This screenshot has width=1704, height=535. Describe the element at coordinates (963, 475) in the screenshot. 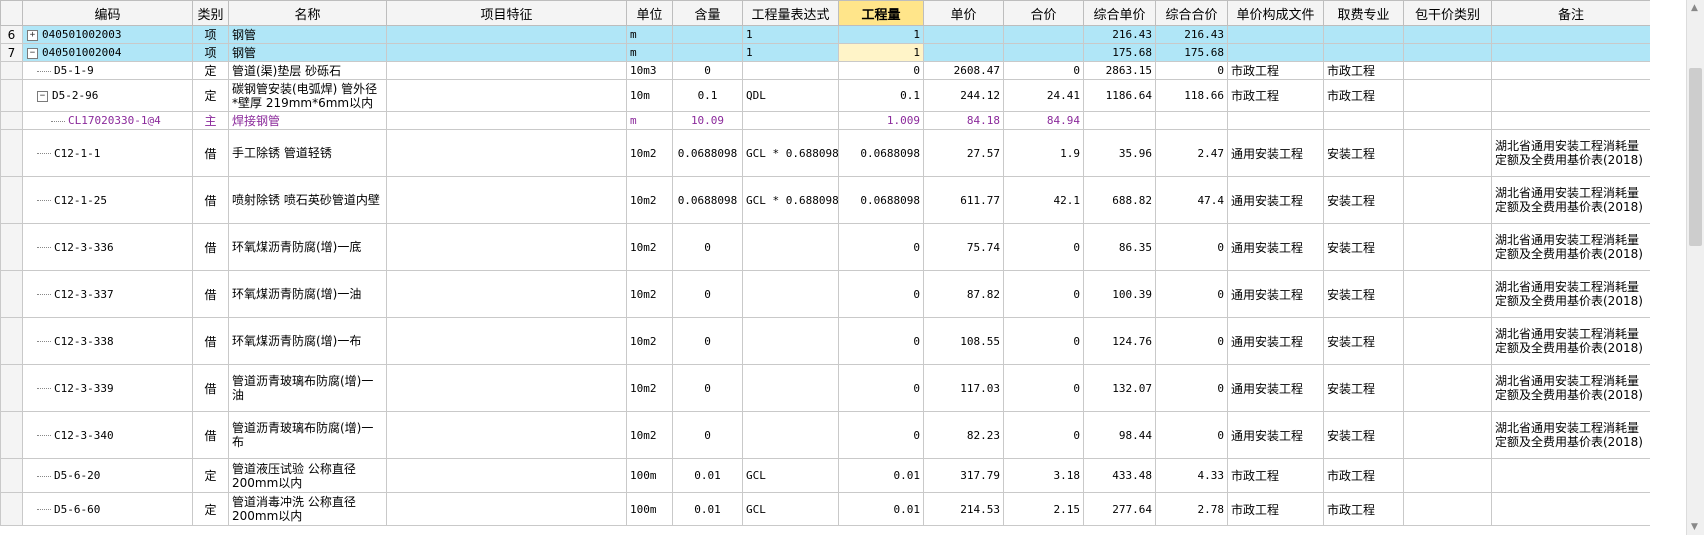

I see `cell-price: 317.79` at that location.